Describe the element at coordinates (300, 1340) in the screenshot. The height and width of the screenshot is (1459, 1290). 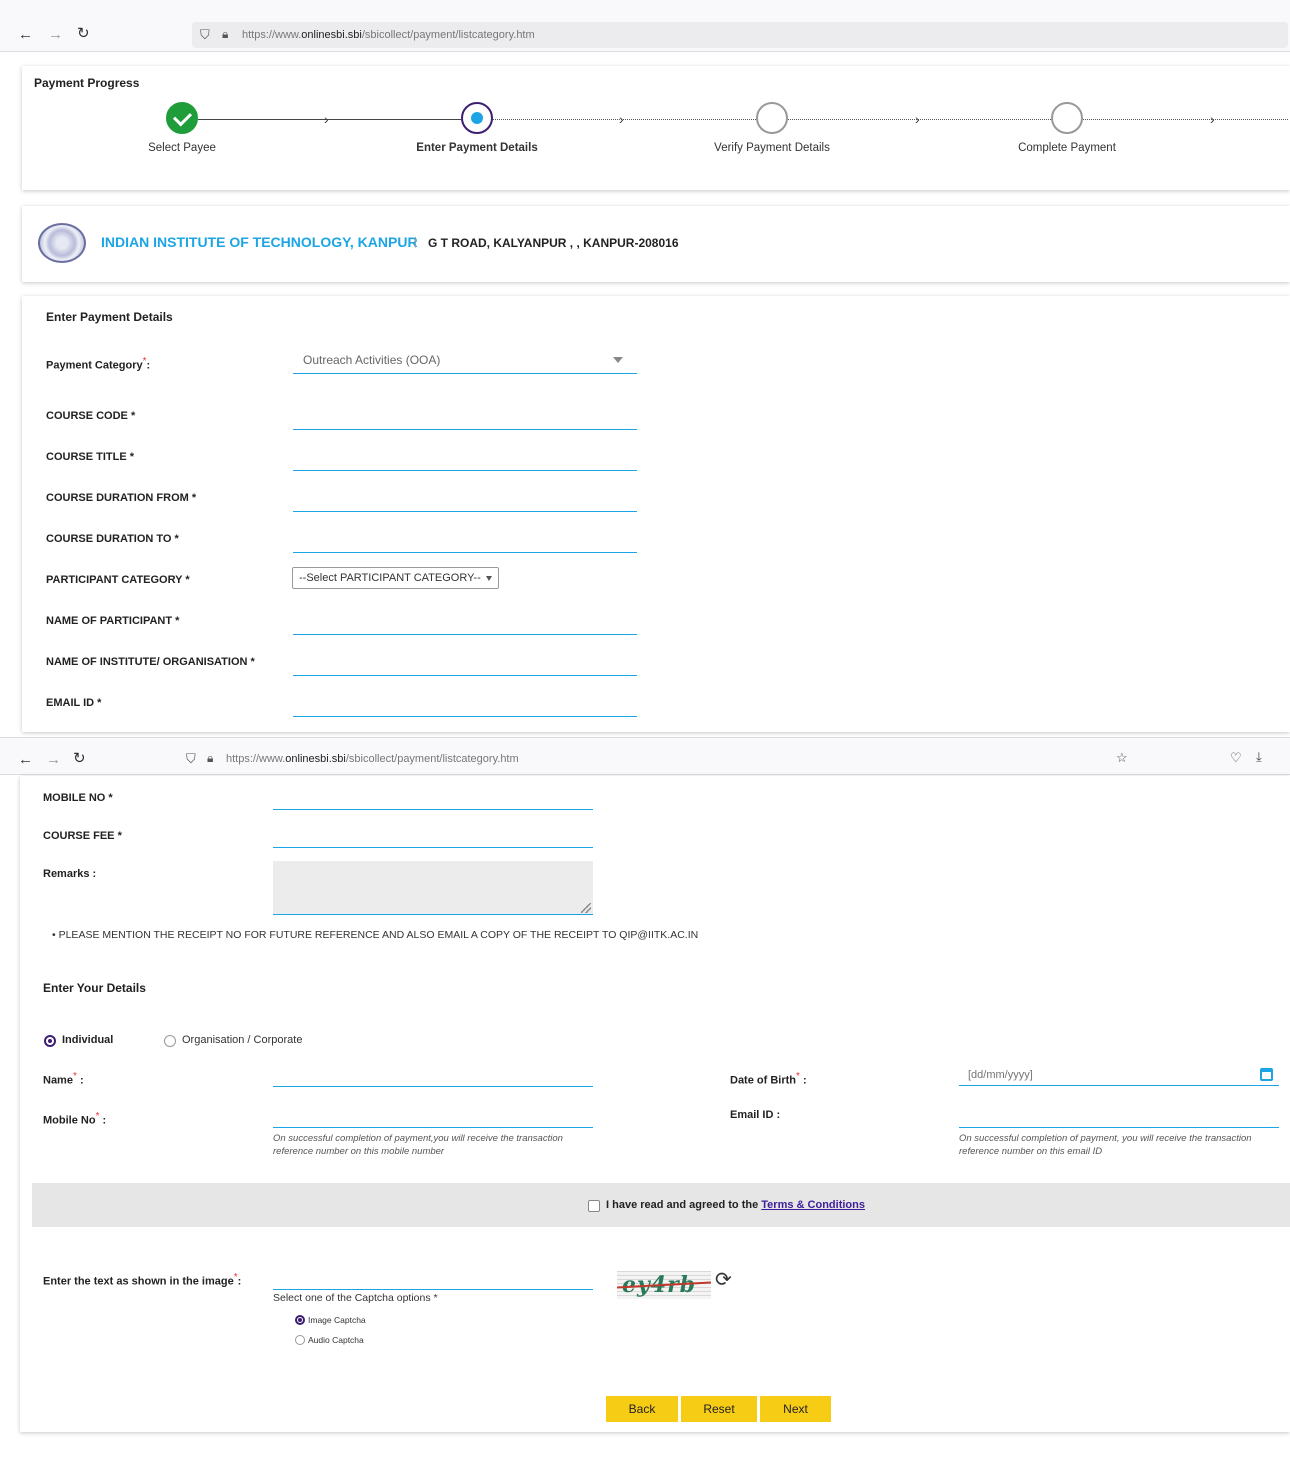
I see `audio-captcha-radio` at that location.